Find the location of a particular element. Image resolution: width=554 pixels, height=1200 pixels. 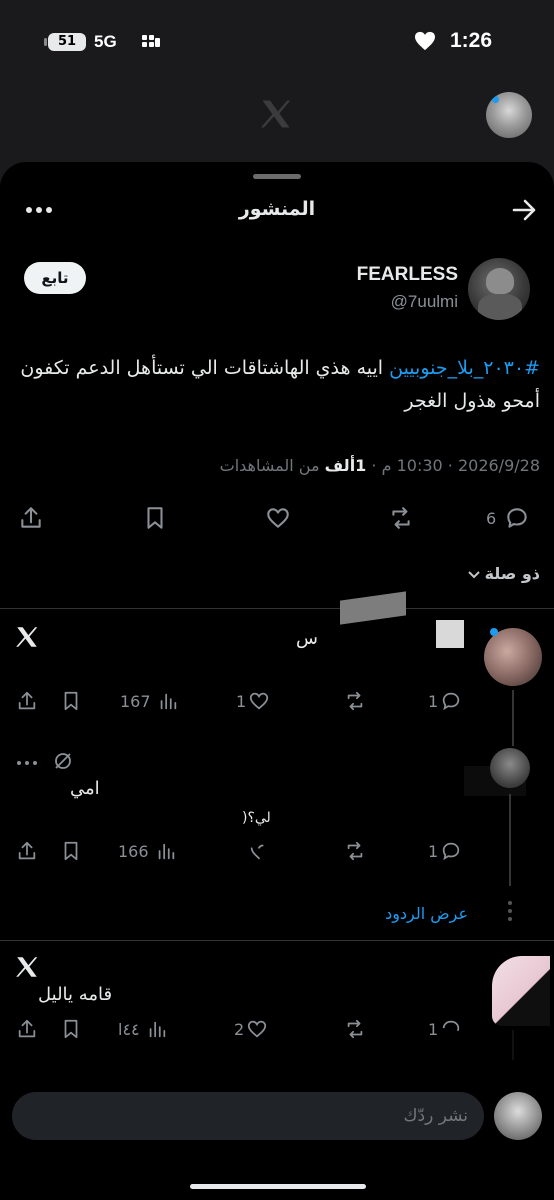

views-count: 167 is located at coordinates (135, 701).